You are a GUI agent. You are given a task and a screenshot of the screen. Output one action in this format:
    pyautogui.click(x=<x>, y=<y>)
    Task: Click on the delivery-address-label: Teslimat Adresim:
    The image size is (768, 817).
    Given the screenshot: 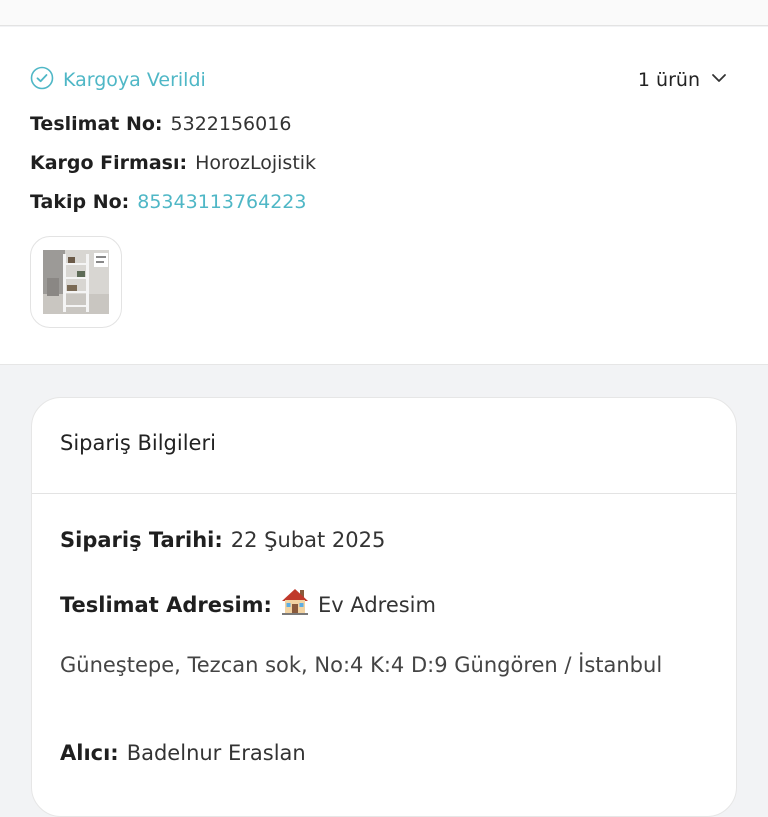 What is the action you would take?
    pyautogui.click(x=166, y=605)
    